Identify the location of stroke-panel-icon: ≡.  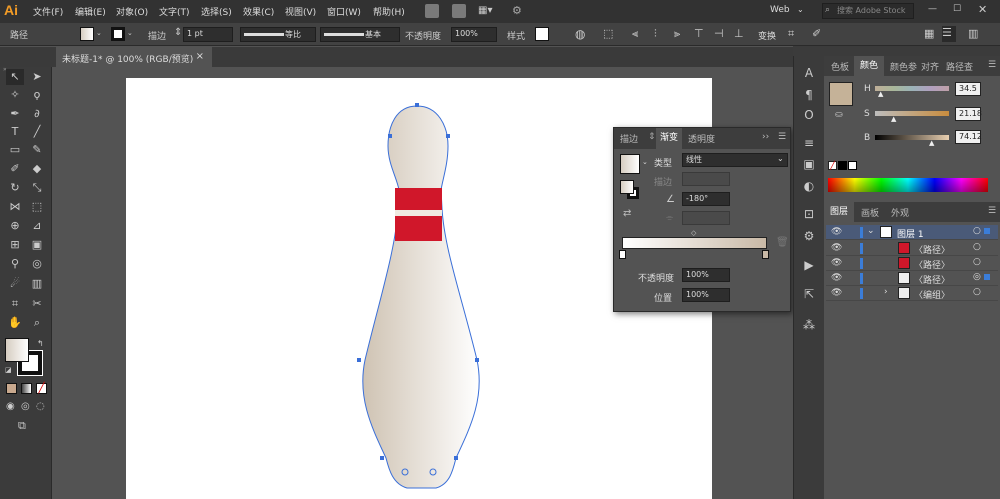
(809, 144).